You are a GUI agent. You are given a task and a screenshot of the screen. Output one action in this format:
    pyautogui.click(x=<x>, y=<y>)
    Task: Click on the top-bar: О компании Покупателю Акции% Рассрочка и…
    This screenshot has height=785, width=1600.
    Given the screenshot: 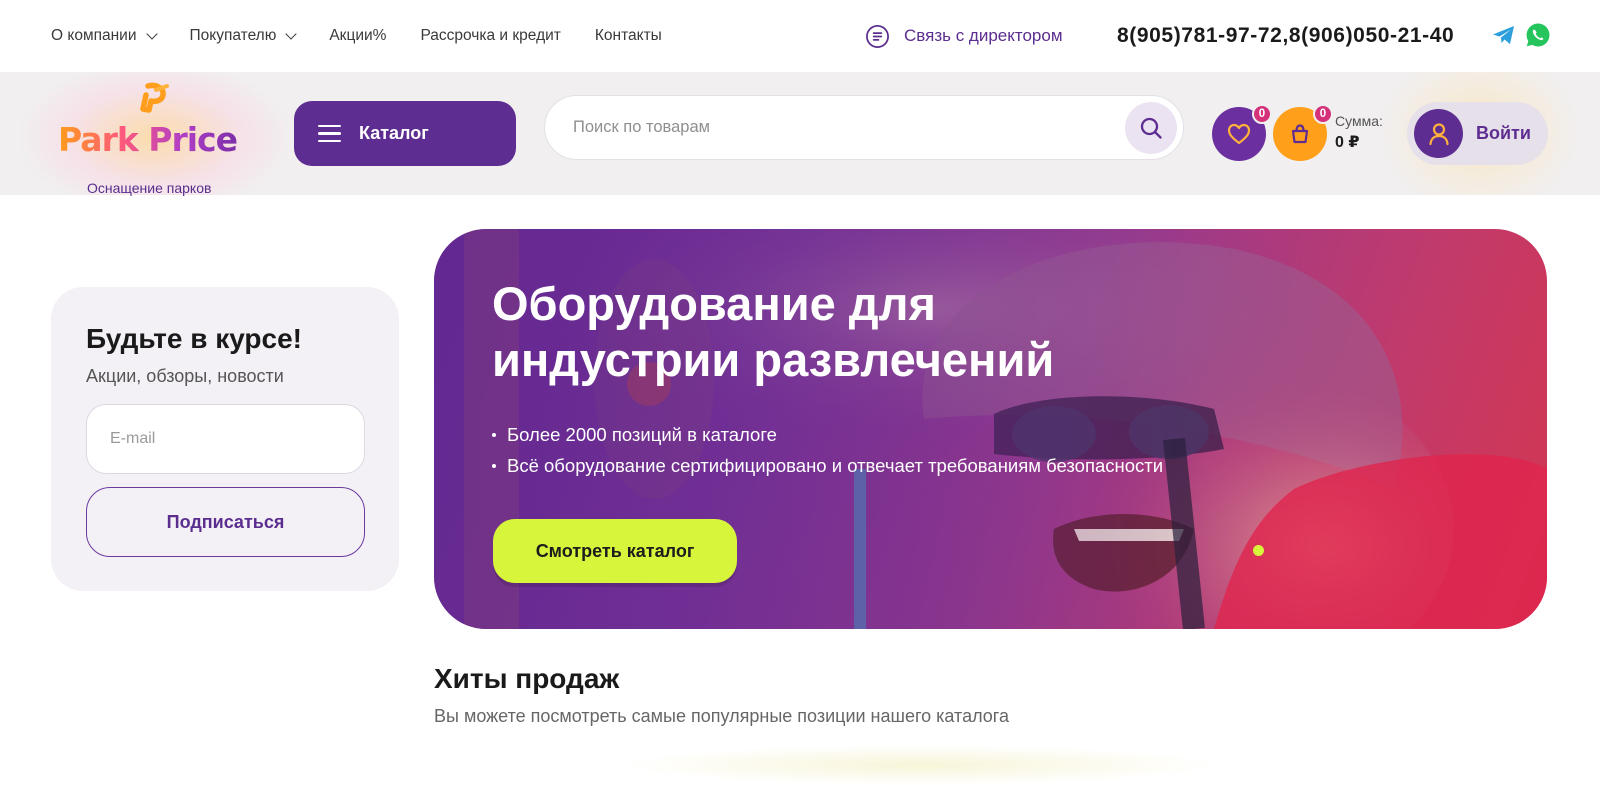 What is the action you would take?
    pyautogui.click(x=800, y=36)
    